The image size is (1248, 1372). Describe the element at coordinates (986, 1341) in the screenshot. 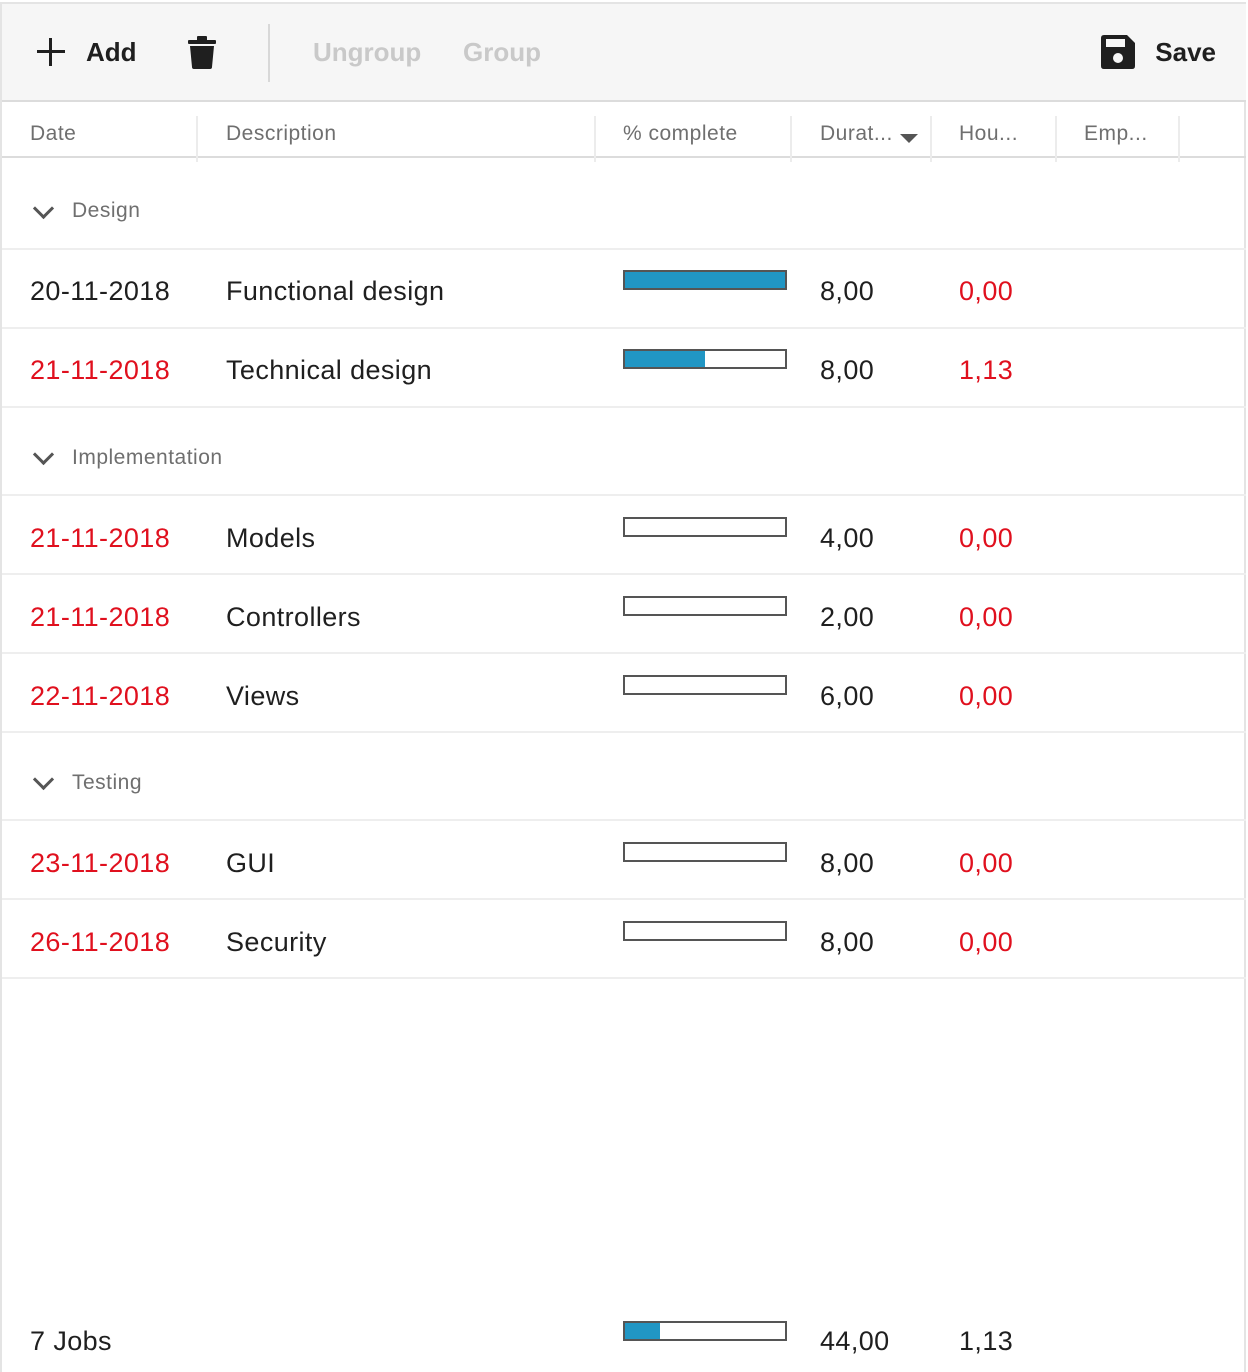

I see `hours-total: 1,13` at that location.